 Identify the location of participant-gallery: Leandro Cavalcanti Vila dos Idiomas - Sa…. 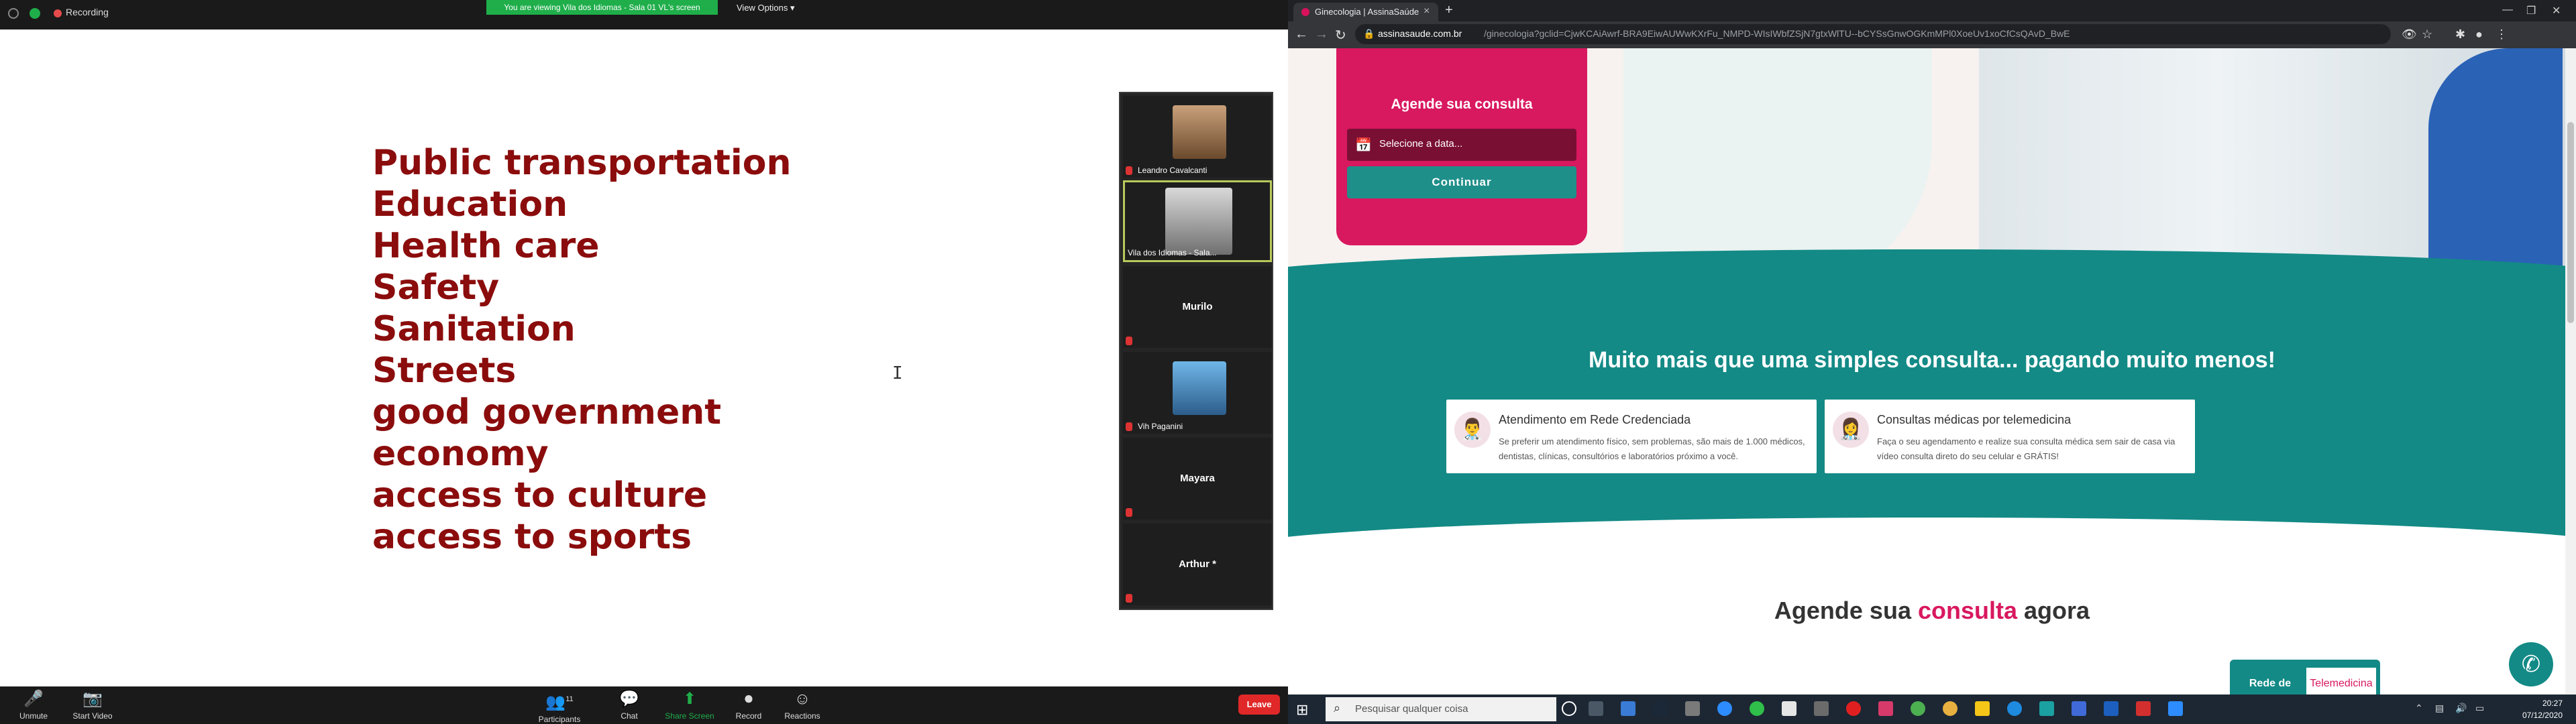
(1196, 351).